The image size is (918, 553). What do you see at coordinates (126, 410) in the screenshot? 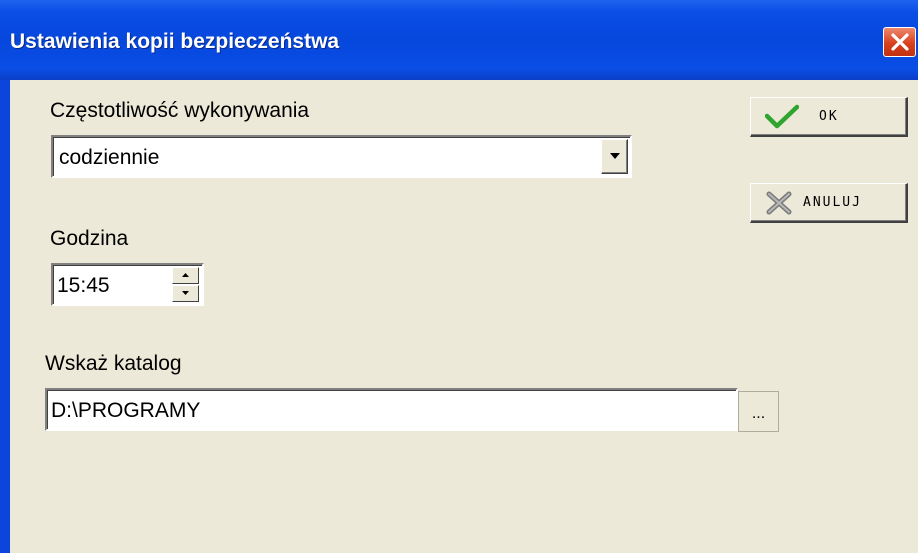
I see `directory-value: D:\PROGRAMY` at bounding box center [126, 410].